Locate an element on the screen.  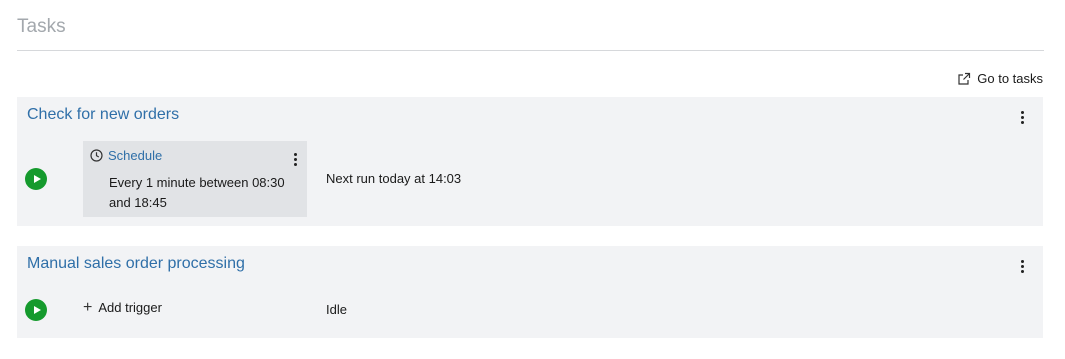
trigger-description: Every 1 minute between 08:30 and 18:45 is located at coordinates (197, 192).